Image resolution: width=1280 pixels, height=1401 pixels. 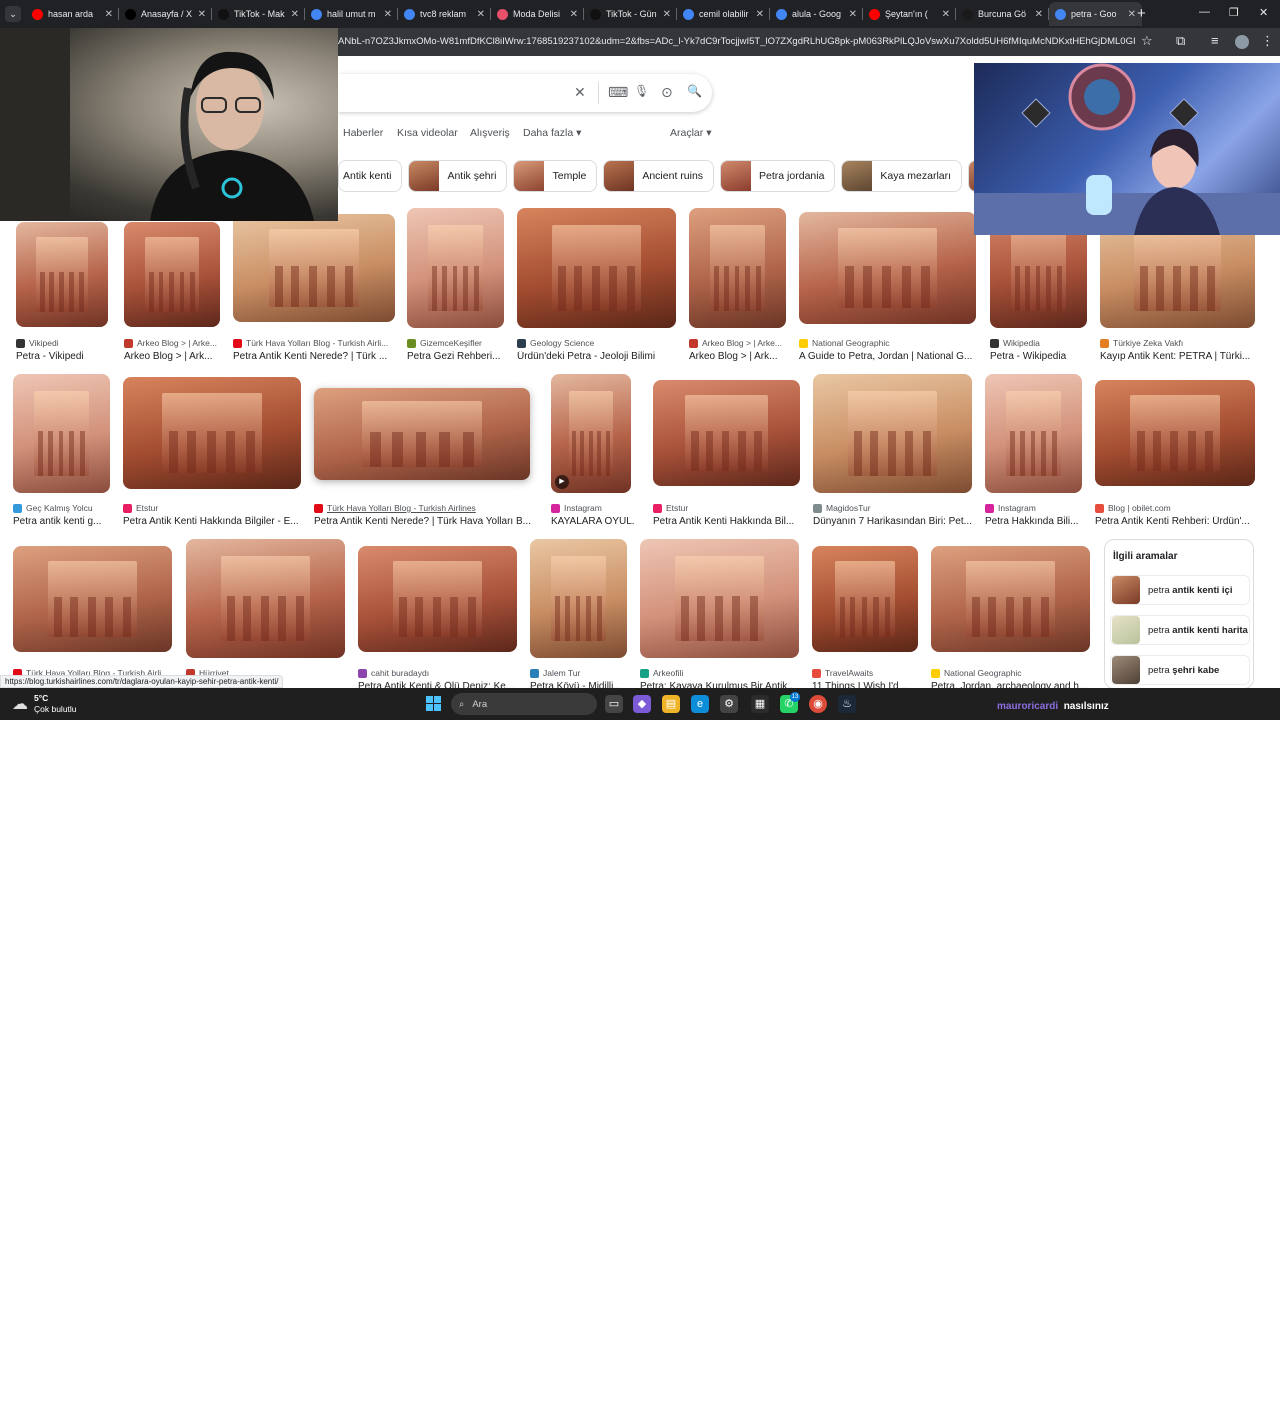 What do you see at coordinates (444, 14) in the screenshot?
I see `browser-tab: tvc8 reklam ✕` at bounding box center [444, 14].